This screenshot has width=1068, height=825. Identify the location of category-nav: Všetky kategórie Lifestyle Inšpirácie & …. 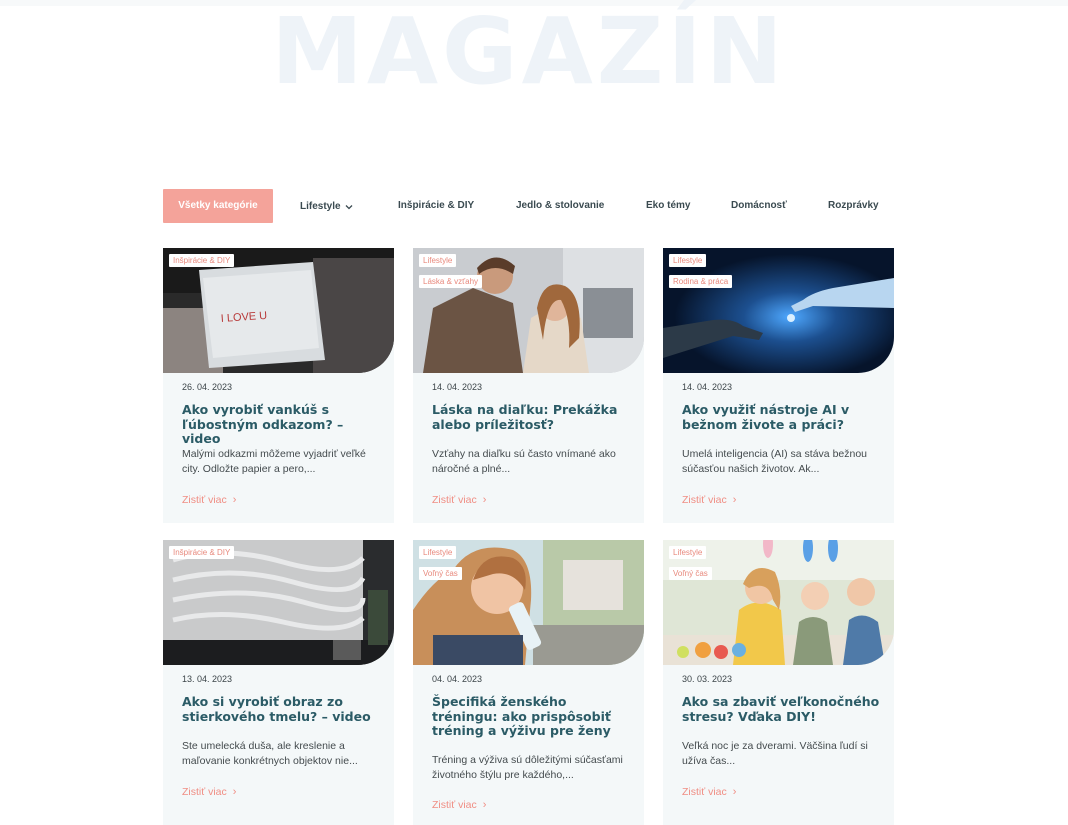
(528, 206).